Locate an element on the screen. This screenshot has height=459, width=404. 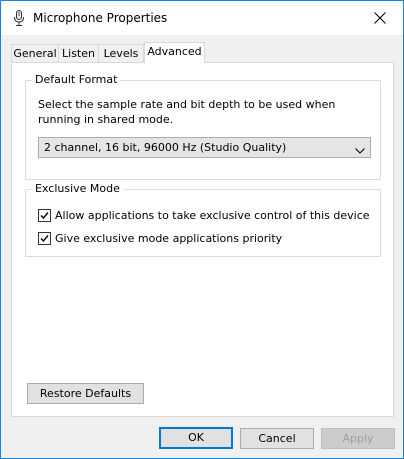
default-format-title: Default Format is located at coordinates (76, 80).